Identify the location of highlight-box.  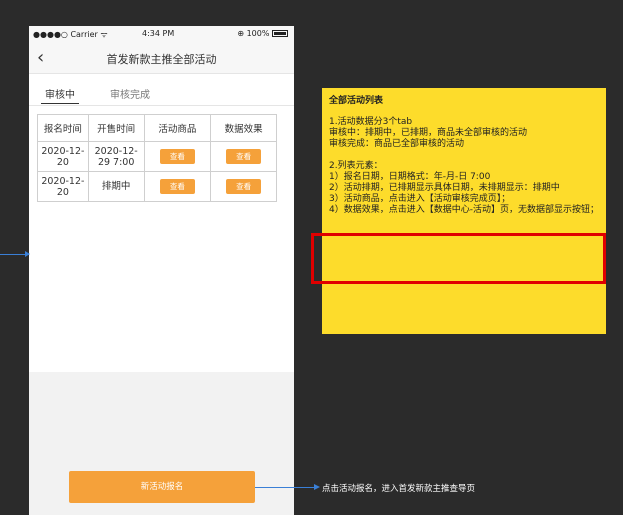
(458, 258).